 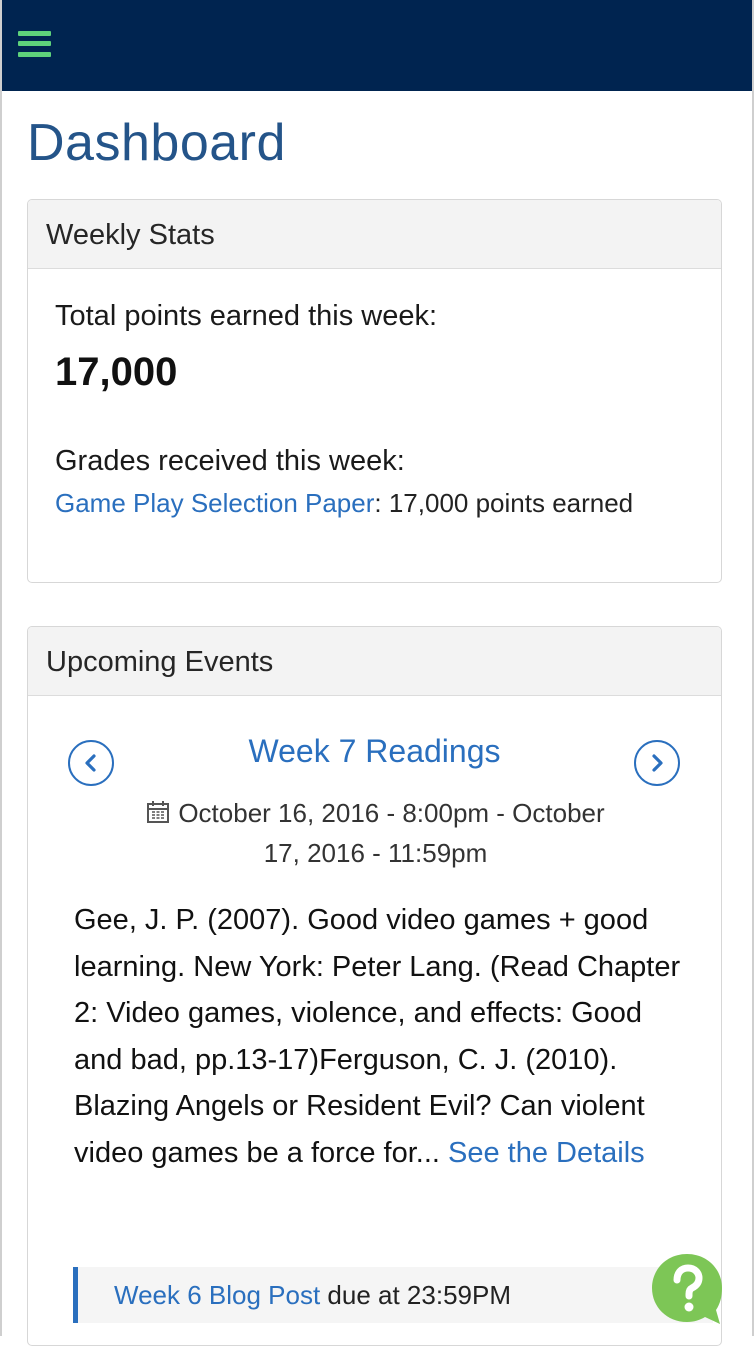 What do you see at coordinates (156, 143) in the screenshot?
I see `page-title: Dashboard` at bounding box center [156, 143].